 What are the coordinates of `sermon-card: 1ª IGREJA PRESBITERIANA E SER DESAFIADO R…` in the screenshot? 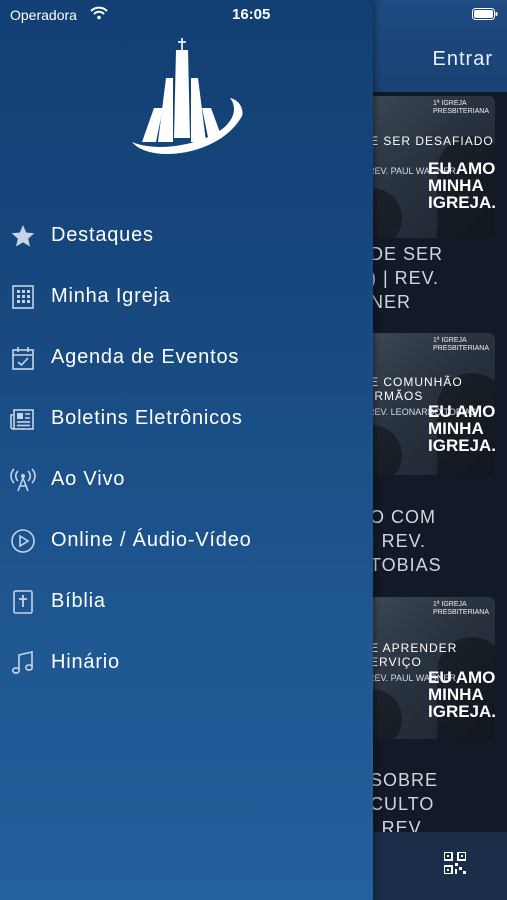 It's located at (423, 167).